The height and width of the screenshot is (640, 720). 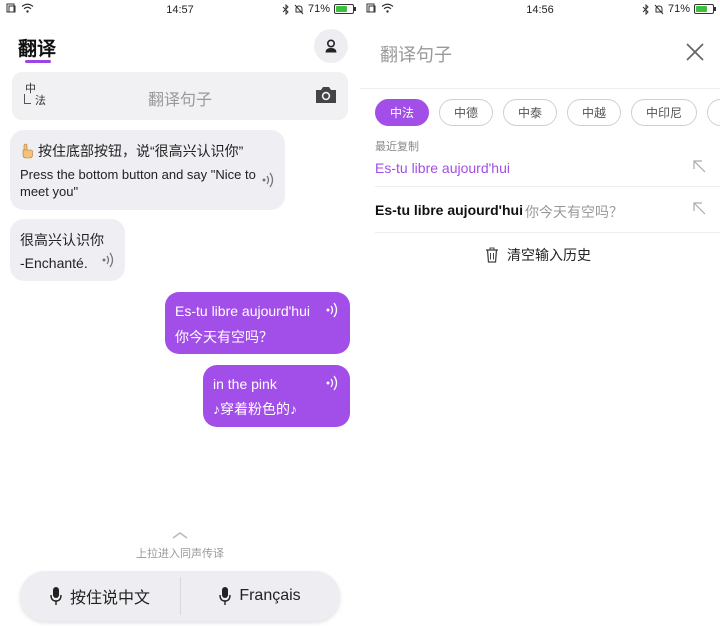 What do you see at coordinates (270, 595) in the screenshot?
I see `mic-right-label: Français` at bounding box center [270, 595].